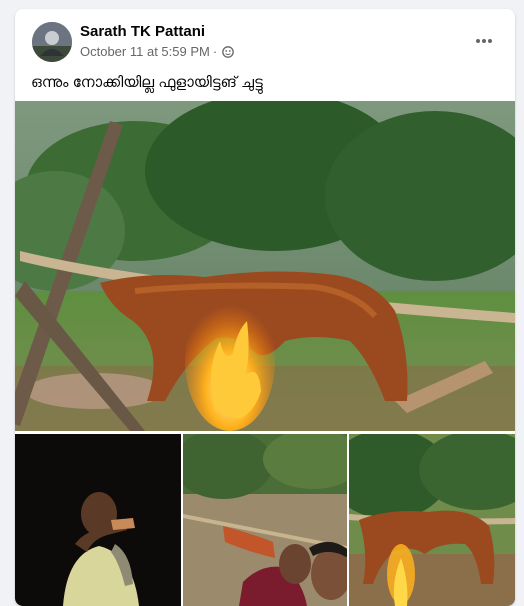  Describe the element at coordinates (52, 42) in the screenshot. I see `avatar` at that location.